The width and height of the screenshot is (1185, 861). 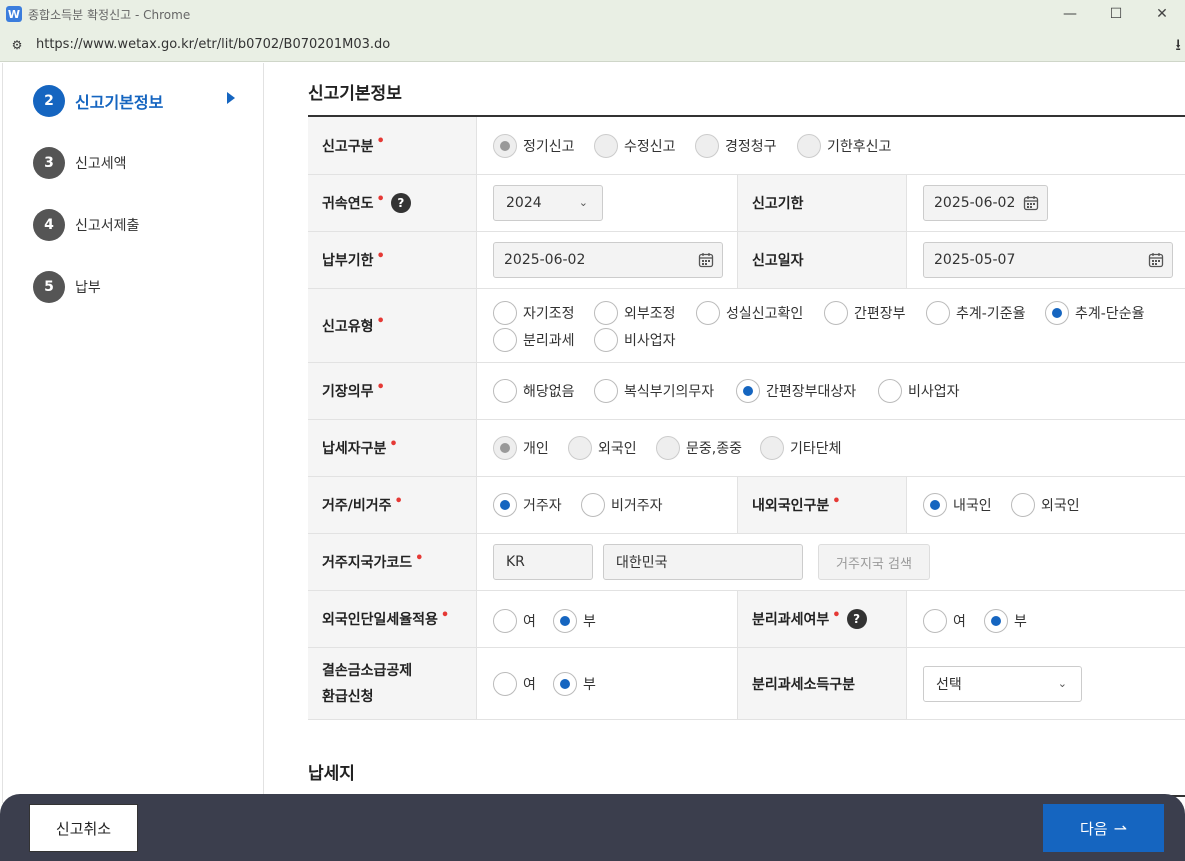 What do you see at coordinates (796, 391) in the screenshot?
I see `radio-simple-ledger-target: 간편장부대상자` at bounding box center [796, 391].